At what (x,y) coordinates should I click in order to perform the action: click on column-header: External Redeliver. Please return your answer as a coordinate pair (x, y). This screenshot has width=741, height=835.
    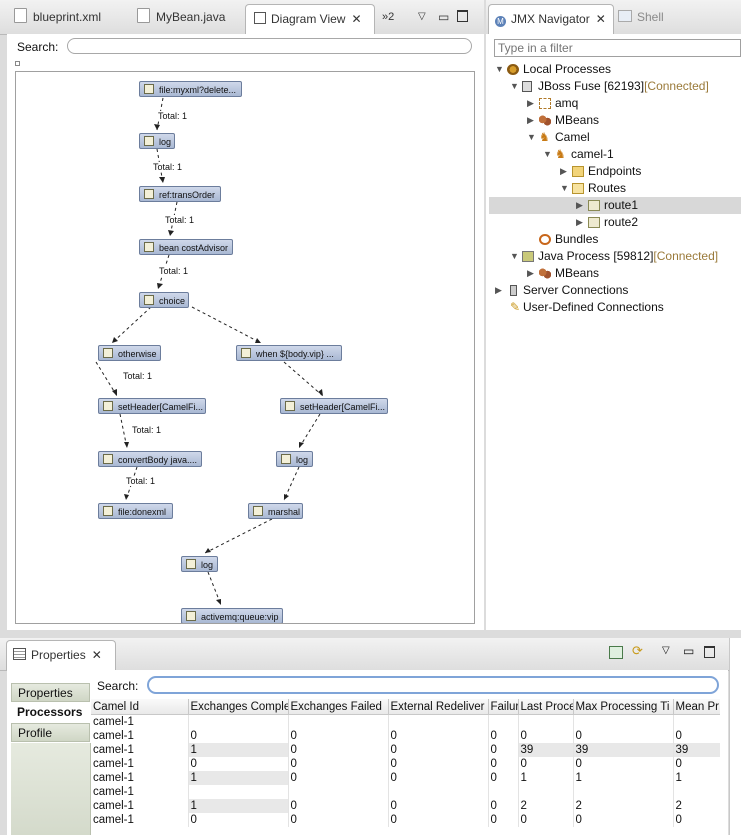
    Looking at the image, I should click on (438, 707).